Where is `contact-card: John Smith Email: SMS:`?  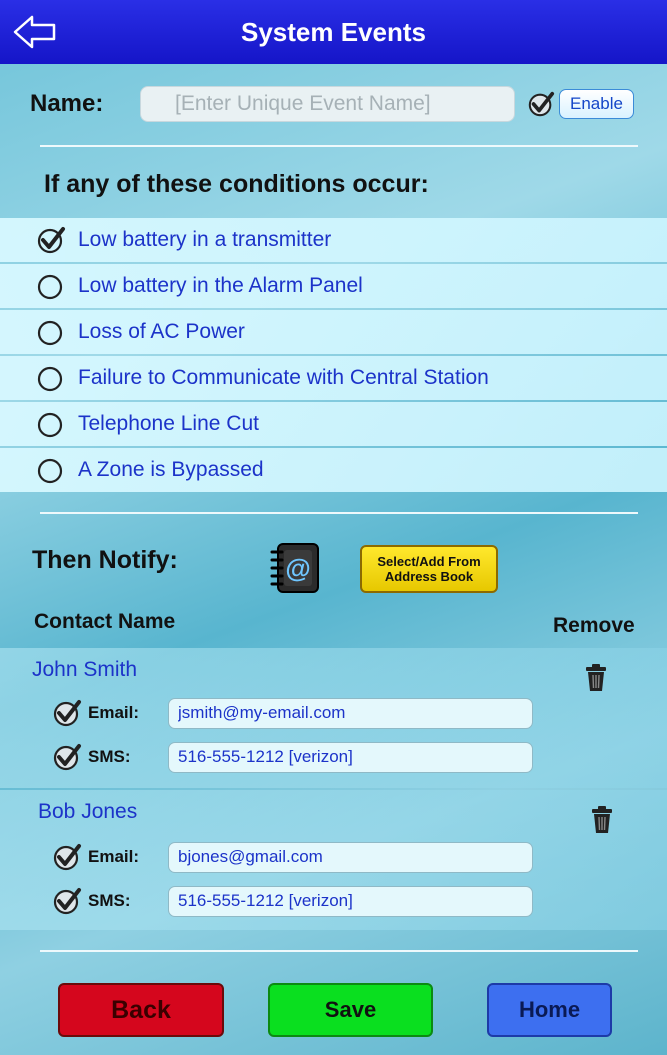
contact-card: John Smith Email: SMS: is located at coordinates (333, 718).